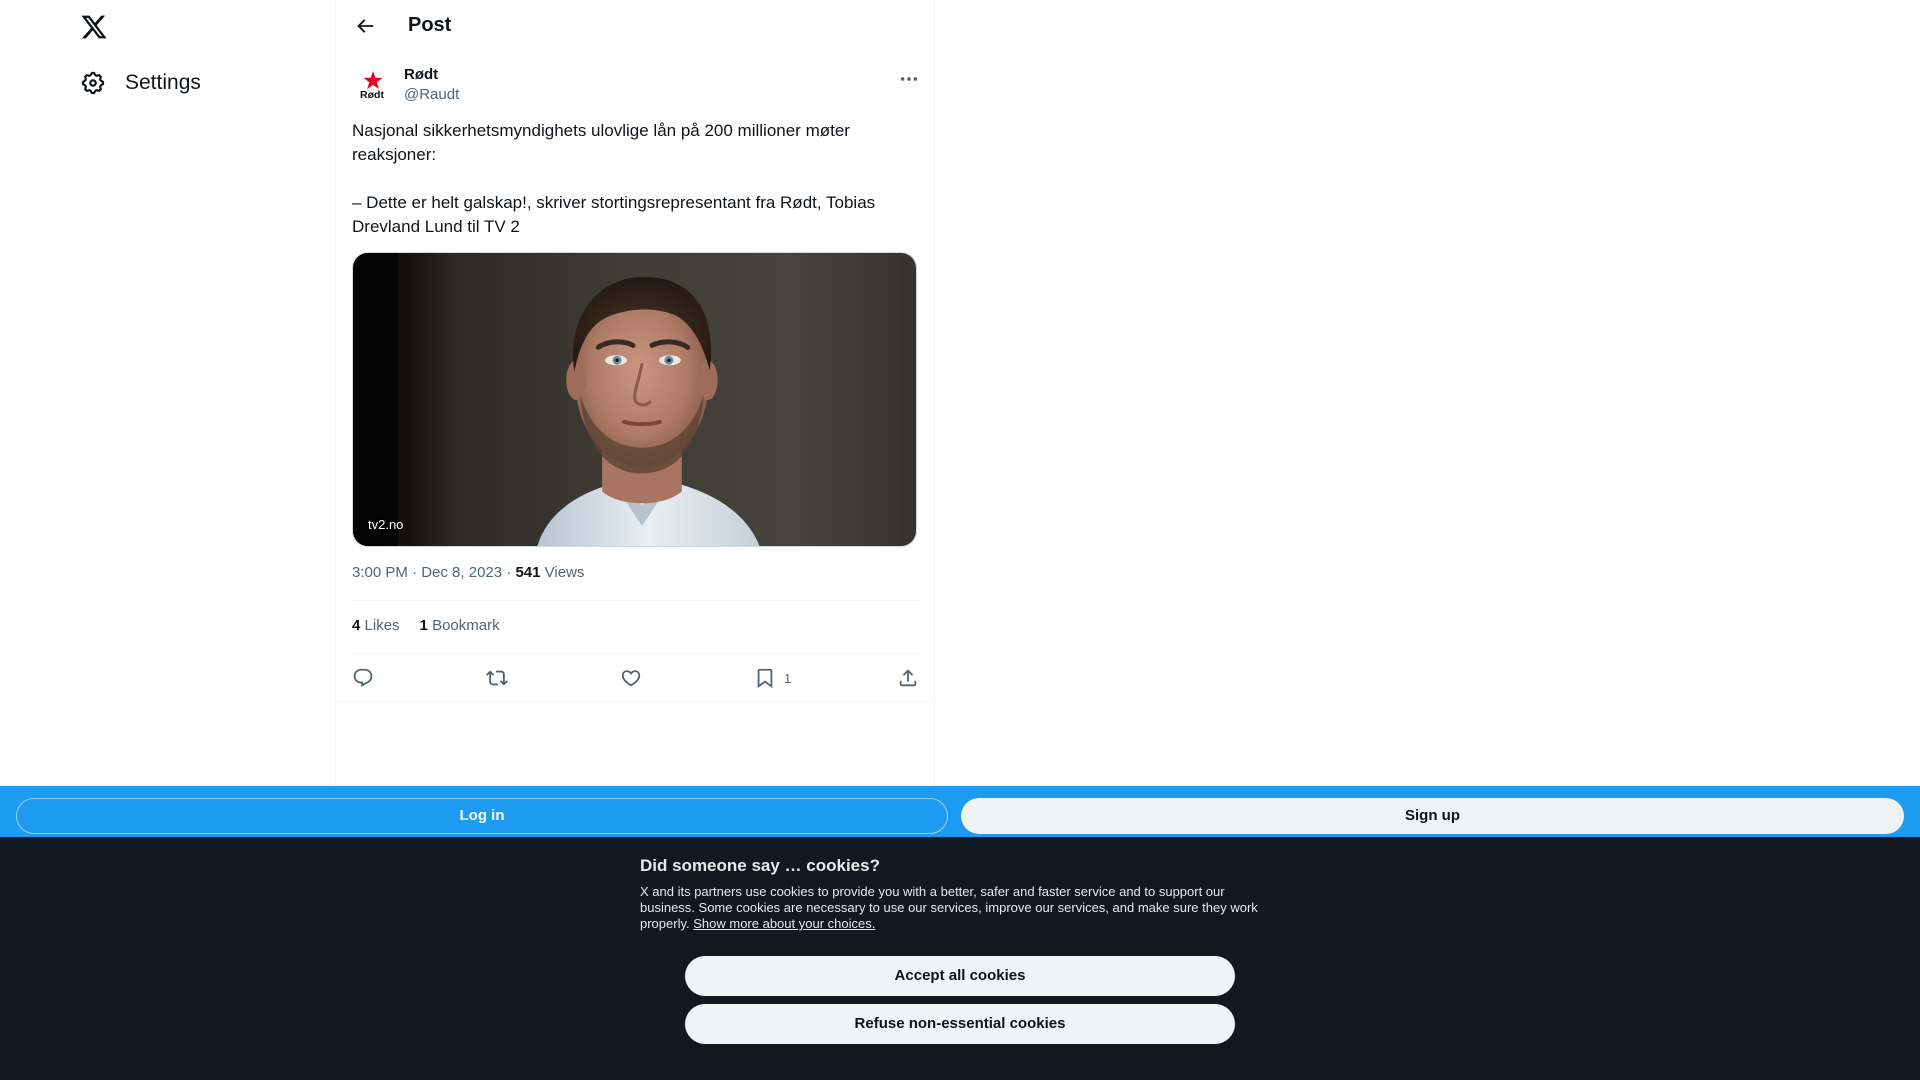  Describe the element at coordinates (163, 82) in the screenshot. I see `sidebar-item-label: Settings` at that location.